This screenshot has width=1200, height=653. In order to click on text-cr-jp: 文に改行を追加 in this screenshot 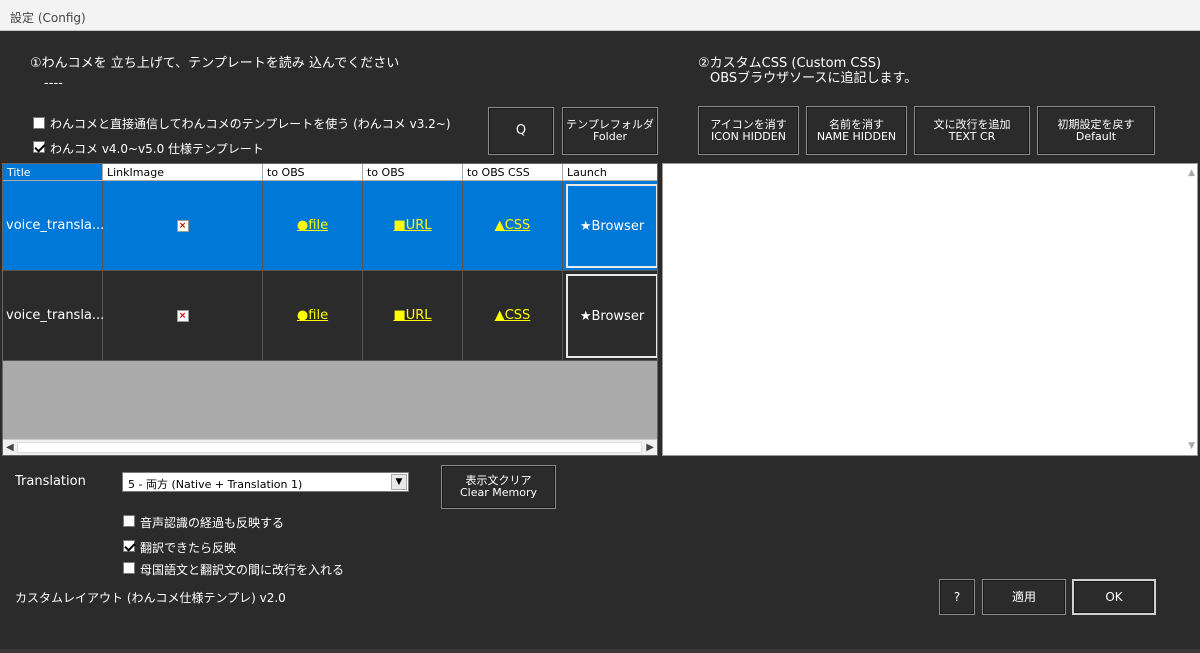, I will do `click(972, 124)`.